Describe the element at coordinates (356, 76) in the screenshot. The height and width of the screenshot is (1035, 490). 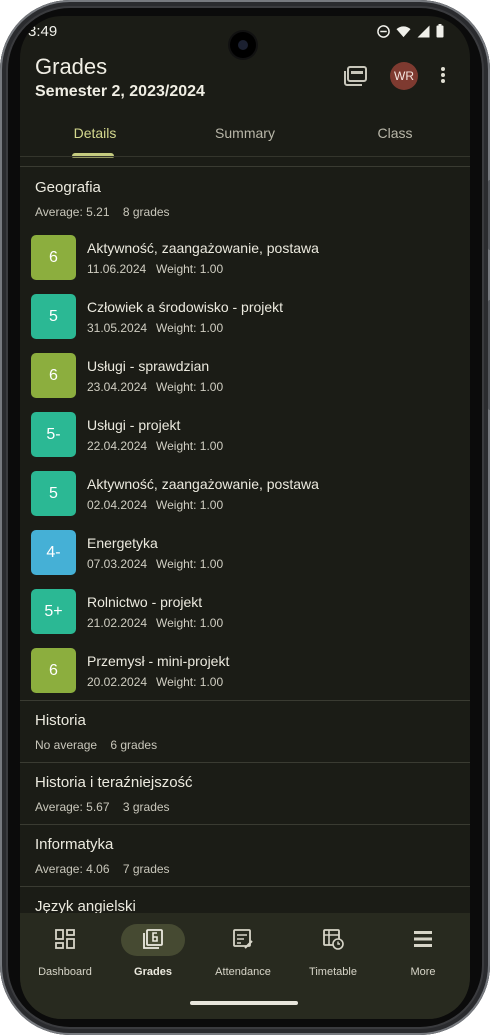
I see `cards-icon` at that location.